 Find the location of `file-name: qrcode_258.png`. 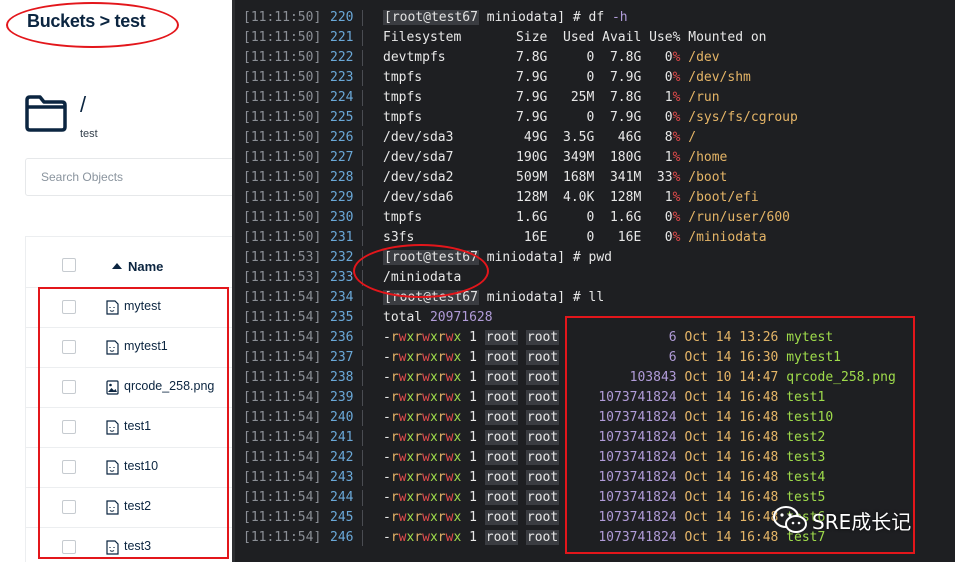

file-name: qrcode_258.png is located at coordinates (169, 386).